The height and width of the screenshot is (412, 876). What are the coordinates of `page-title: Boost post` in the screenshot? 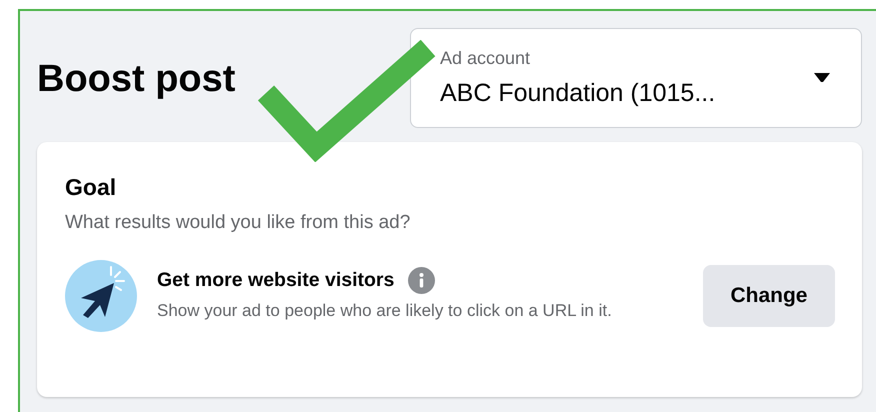 It's located at (136, 79).